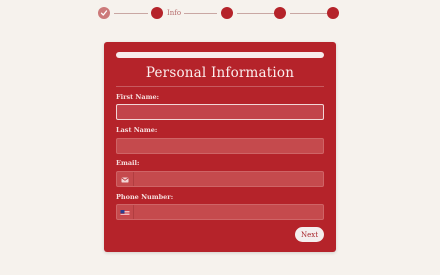 The width and height of the screenshot is (440, 275). Describe the element at coordinates (220, 118) in the screenshot. I see `first-name-input` at that location.